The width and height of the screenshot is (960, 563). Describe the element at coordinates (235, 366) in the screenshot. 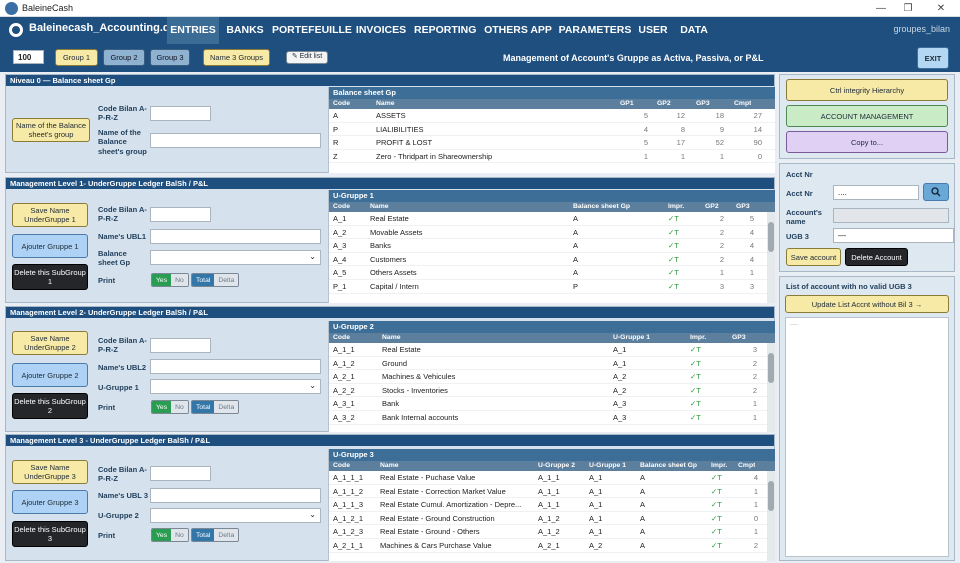

I see `ubl2-name-input` at that location.